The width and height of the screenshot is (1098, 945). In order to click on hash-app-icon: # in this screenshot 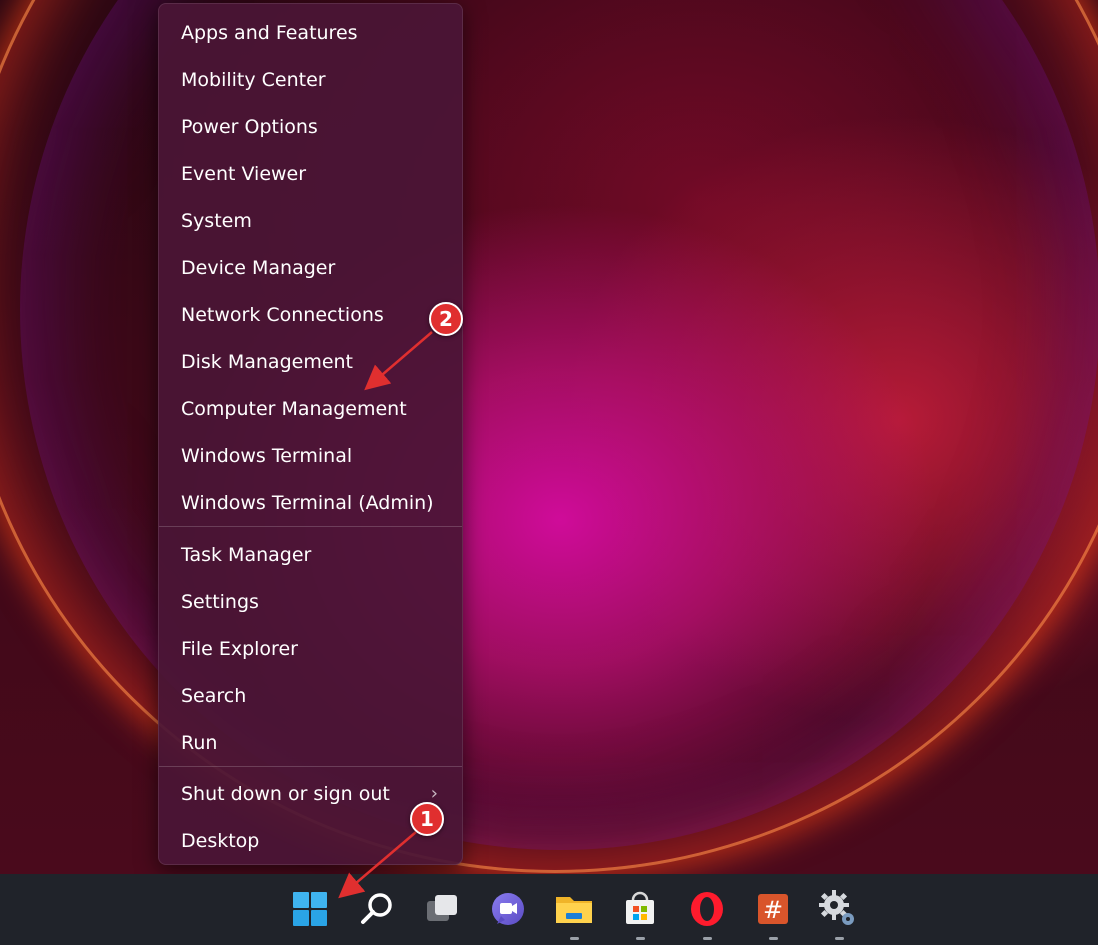, I will do `click(773, 909)`.